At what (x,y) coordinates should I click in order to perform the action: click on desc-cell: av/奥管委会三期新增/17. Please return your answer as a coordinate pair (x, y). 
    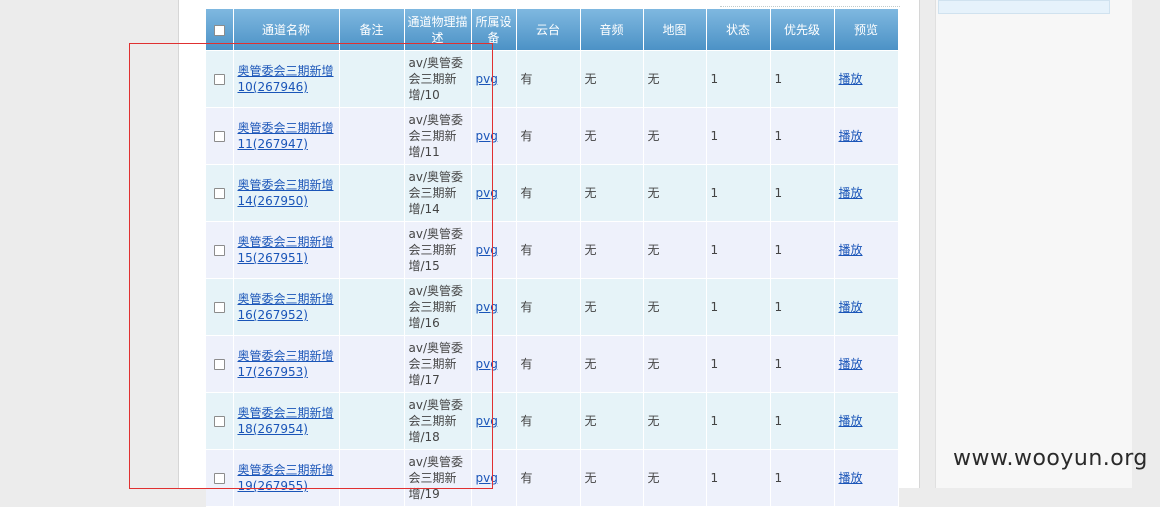
    Looking at the image, I should click on (438, 364).